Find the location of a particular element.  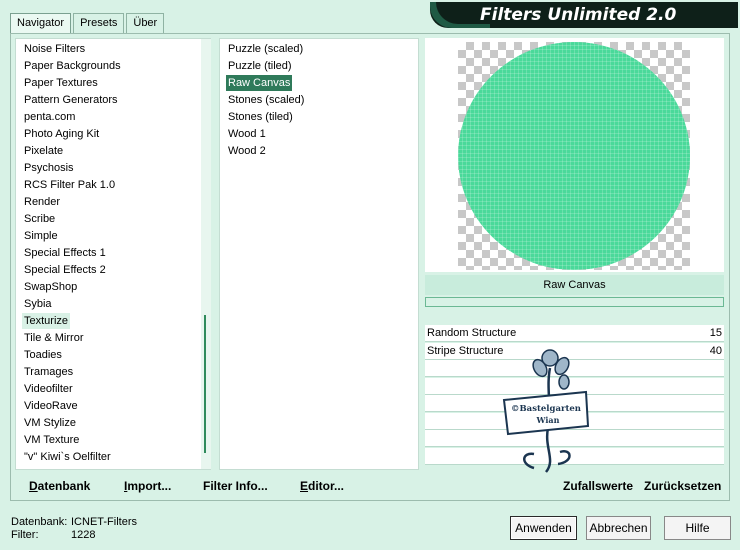

category-scroll-thumb is located at coordinates (205, 384).